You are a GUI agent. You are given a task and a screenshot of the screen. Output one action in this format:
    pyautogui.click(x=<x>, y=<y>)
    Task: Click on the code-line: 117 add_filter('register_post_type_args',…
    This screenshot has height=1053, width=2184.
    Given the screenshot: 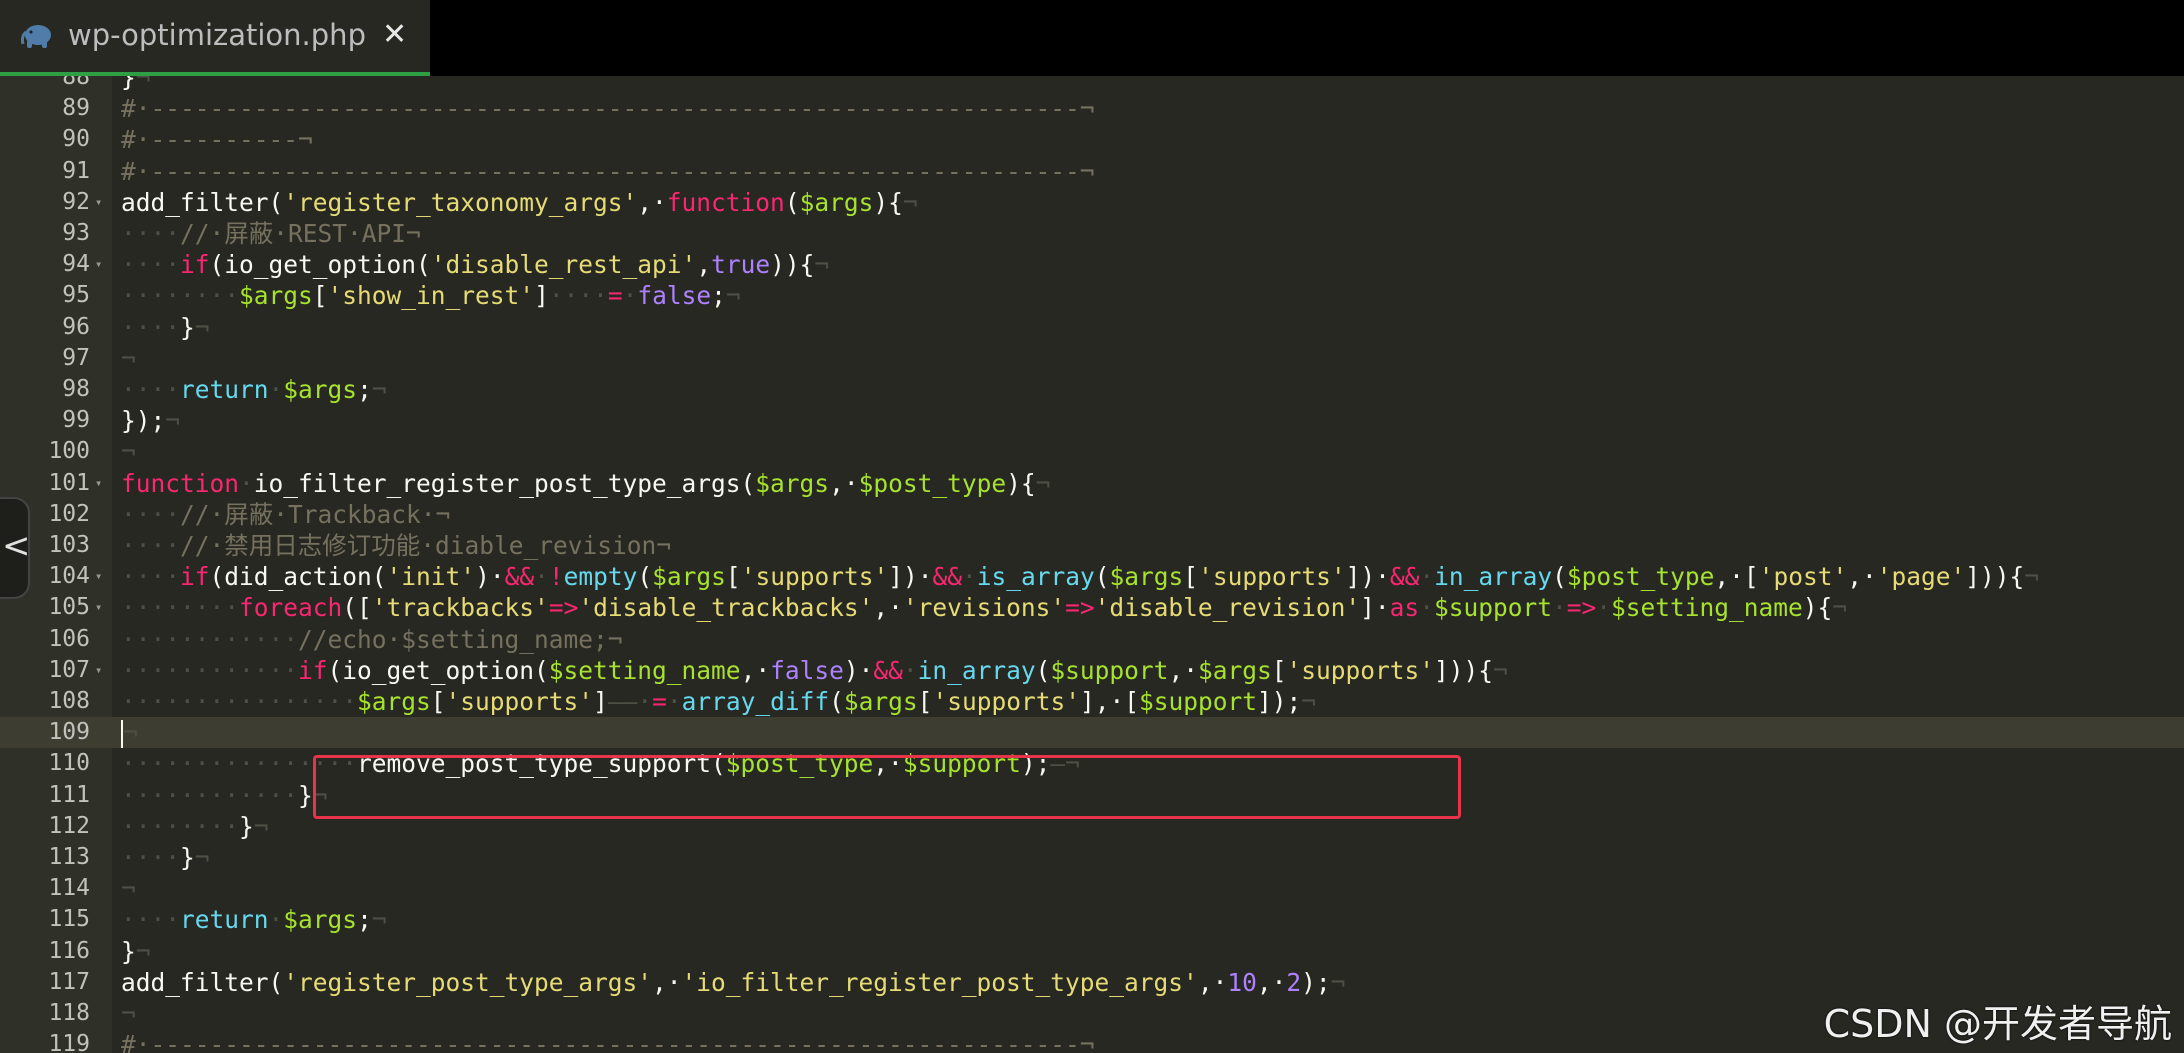 What is the action you would take?
    pyautogui.click(x=1092, y=982)
    